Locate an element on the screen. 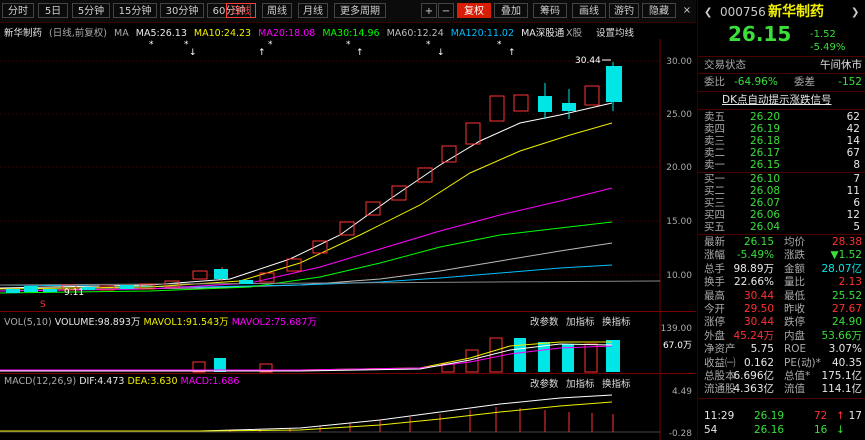 The width and height of the screenshot is (865, 440). quote-label: 最高 is located at coordinates (714, 295).